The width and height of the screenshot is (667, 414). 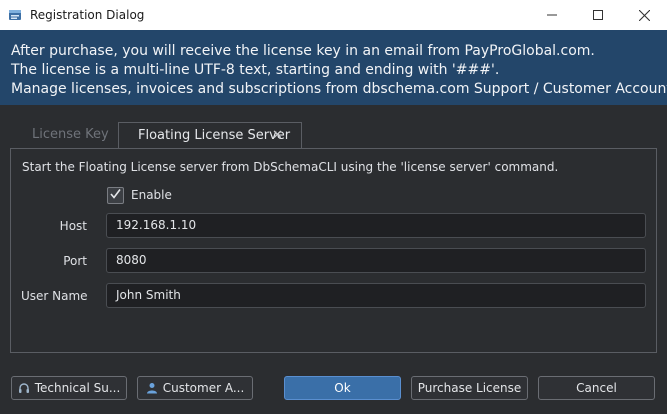 I want to click on checkmark-icon, so click(x=115, y=195).